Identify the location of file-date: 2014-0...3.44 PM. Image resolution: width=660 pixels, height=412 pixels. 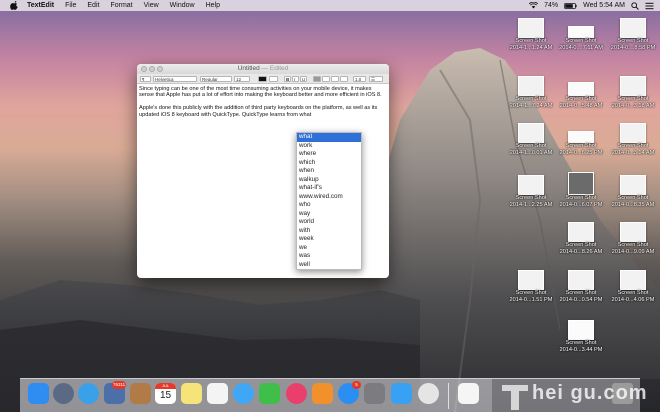
(581, 349).